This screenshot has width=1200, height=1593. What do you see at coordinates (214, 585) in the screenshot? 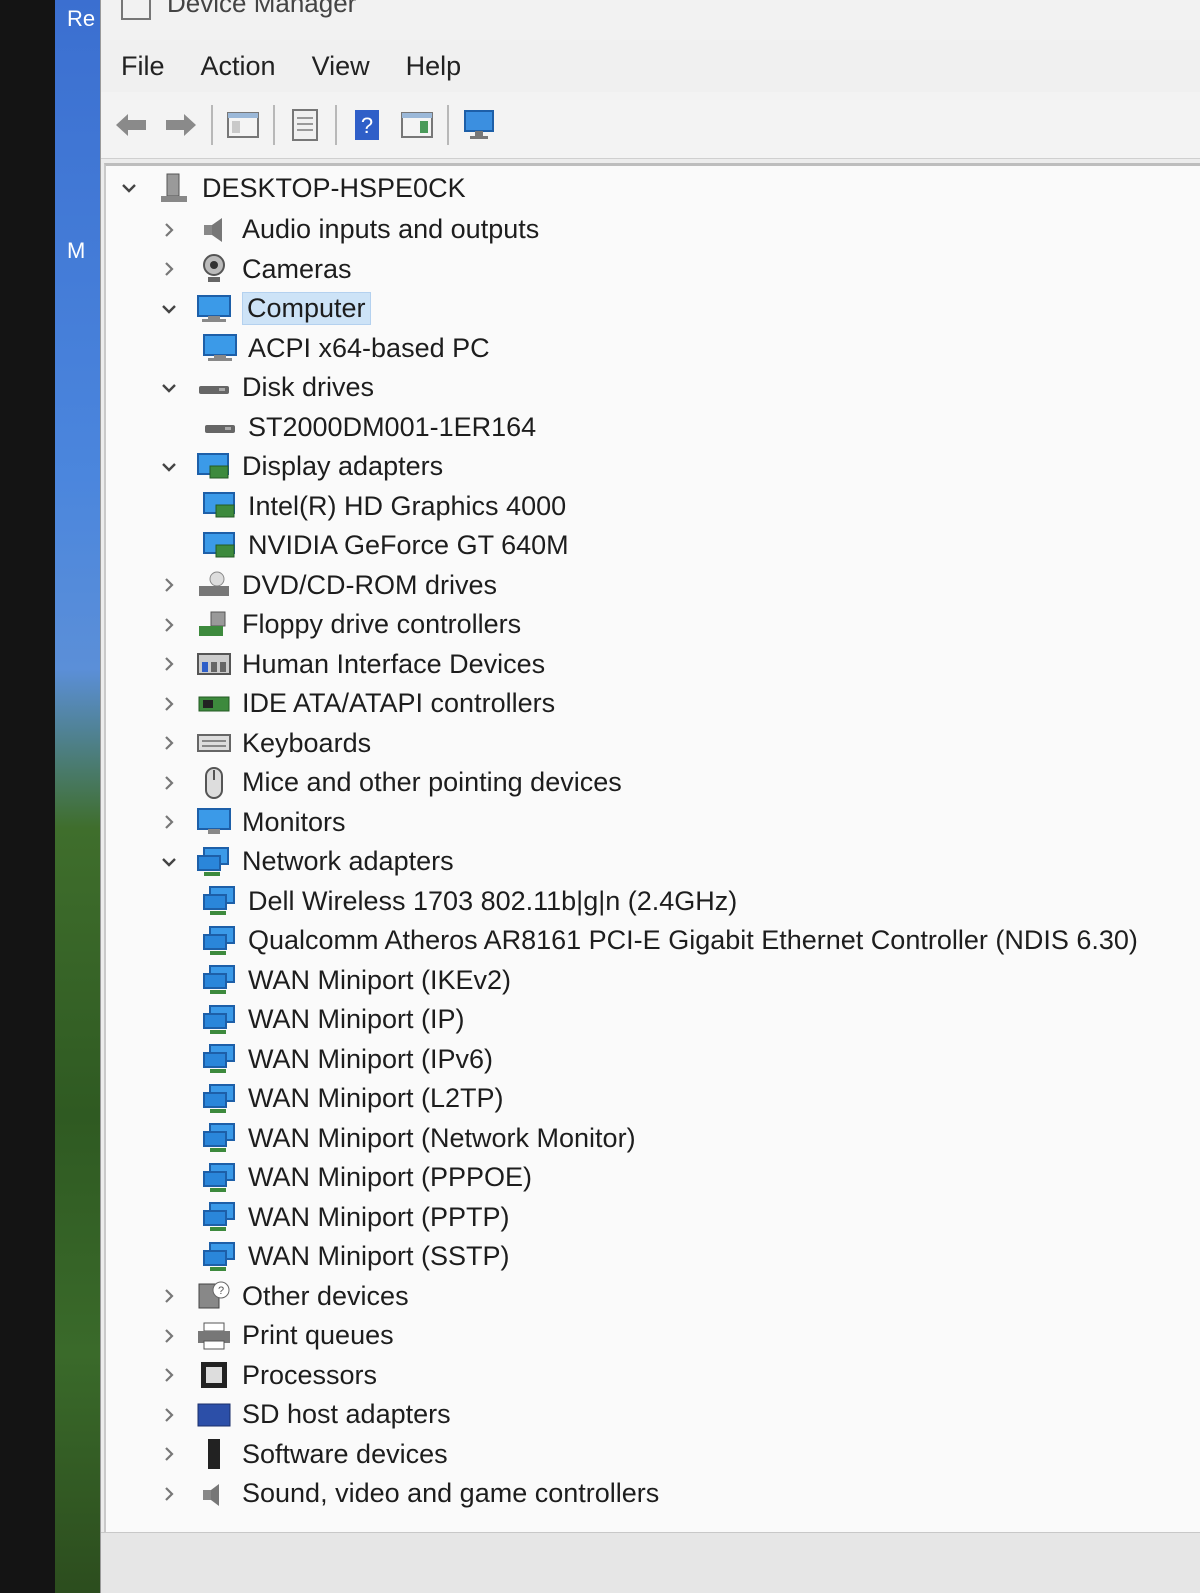
I see `dvd-icon` at bounding box center [214, 585].